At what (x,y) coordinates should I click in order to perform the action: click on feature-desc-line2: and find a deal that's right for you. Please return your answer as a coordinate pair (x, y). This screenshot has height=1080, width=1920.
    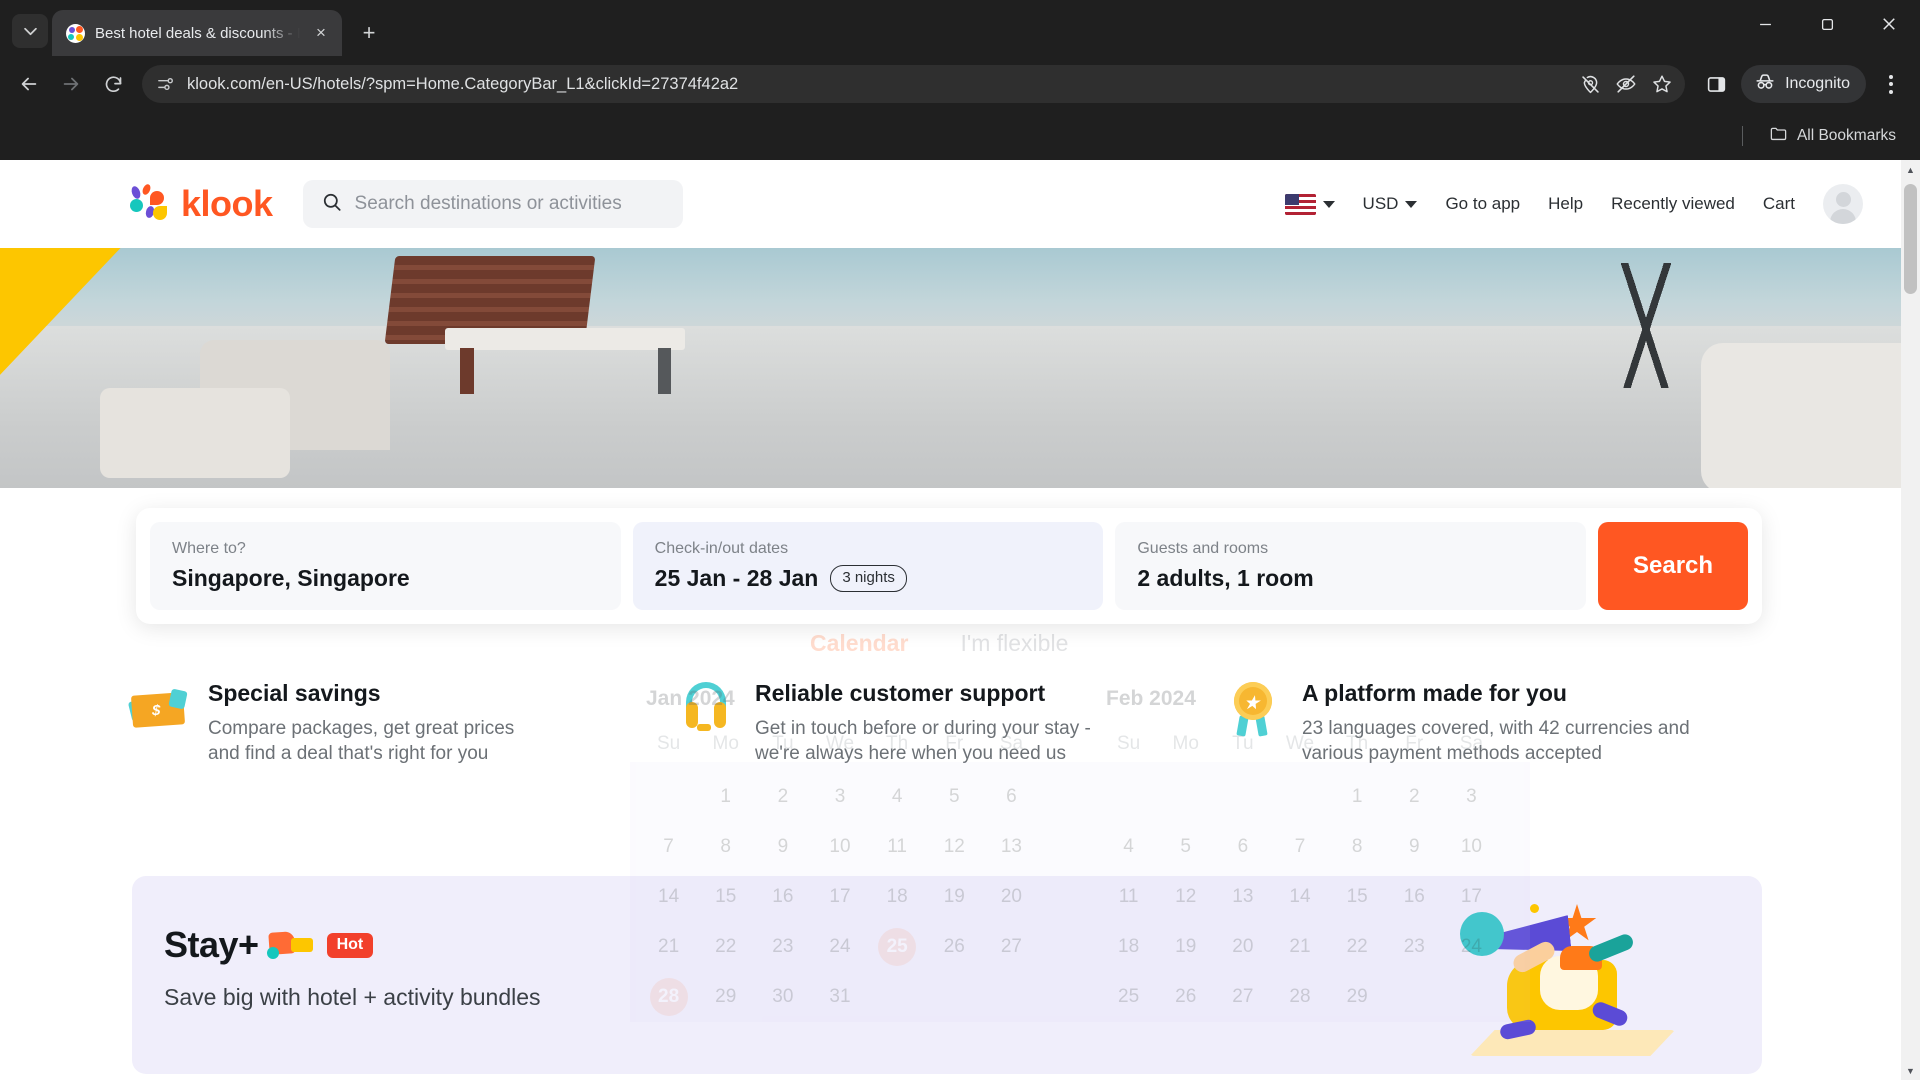
    Looking at the image, I should click on (348, 754).